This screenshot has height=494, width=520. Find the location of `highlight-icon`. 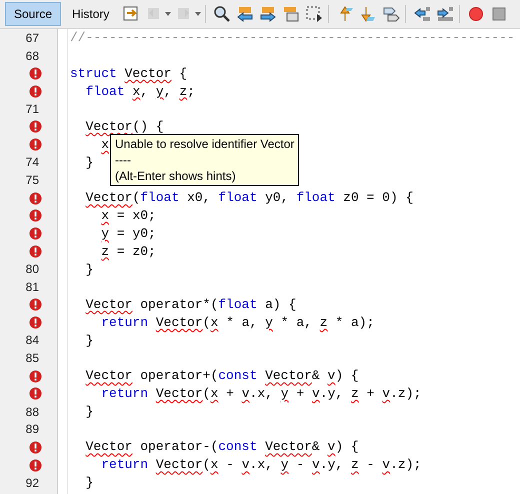

highlight-icon is located at coordinates (291, 14).